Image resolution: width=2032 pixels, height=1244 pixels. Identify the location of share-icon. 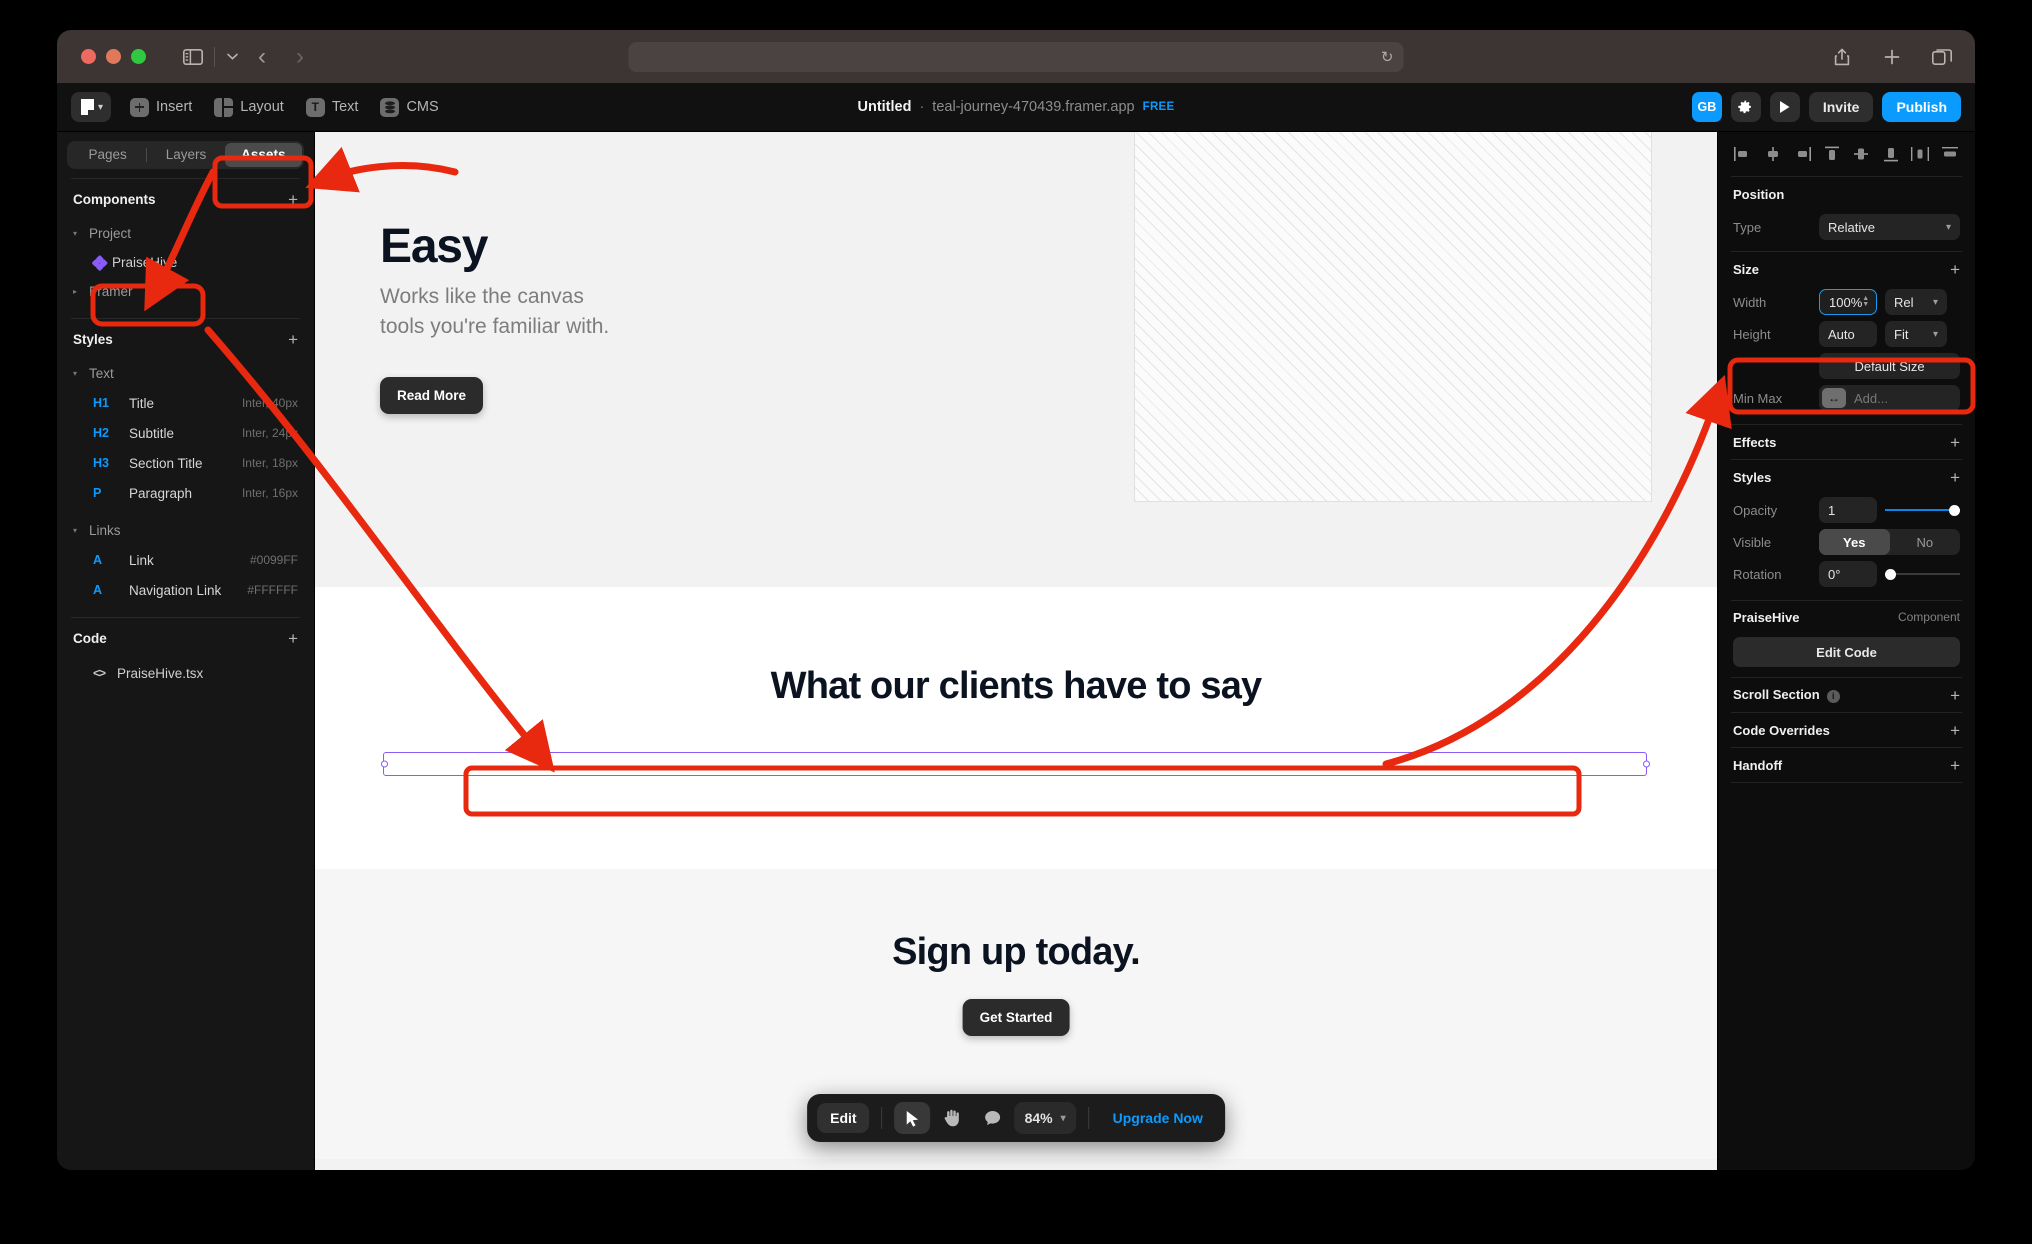
(1842, 57).